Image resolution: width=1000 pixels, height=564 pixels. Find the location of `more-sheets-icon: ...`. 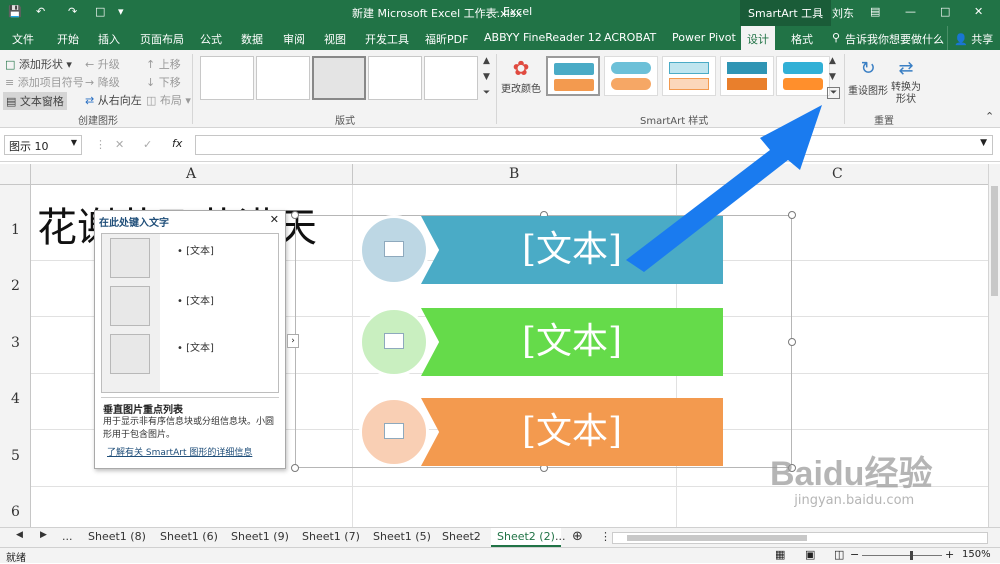

more-sheets-icon: ... is located at coordinates (67, 536).